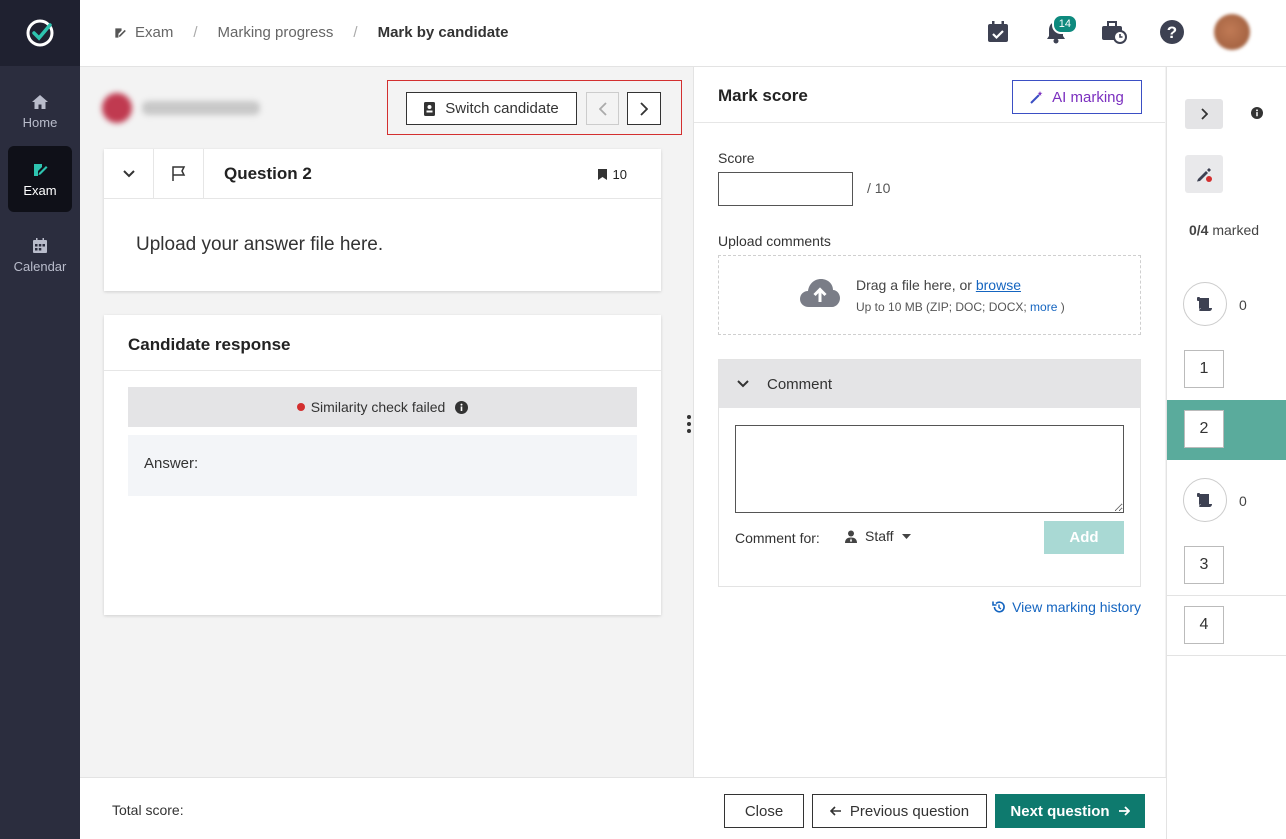 This screenshot has width=1286, height=839. Describe the element at coordinates (1226, 626) in the screenshot. I see `question-nav-item-4: 4` at that location.